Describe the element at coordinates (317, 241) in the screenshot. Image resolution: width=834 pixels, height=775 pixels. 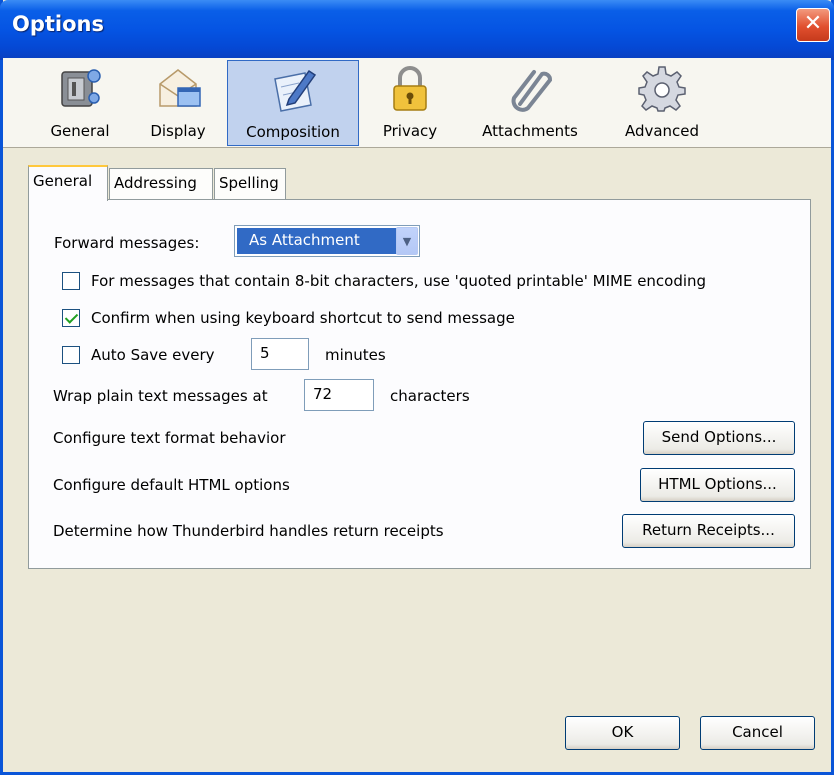
I see `forward-messages-value: As Attachment` at that location.